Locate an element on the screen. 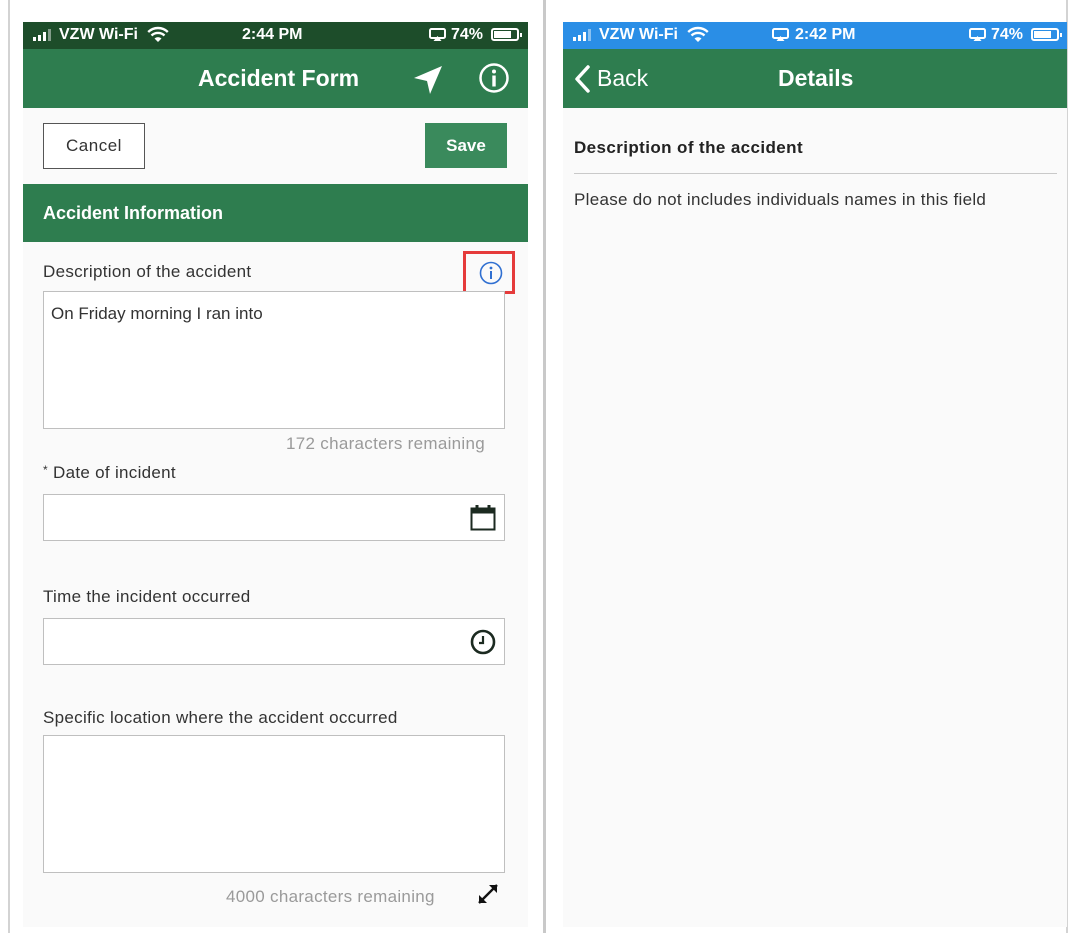 Image resolution: width=1072 pixels, height=933 pixels. status-bar: VZW Wi-Fi 2:42 PM 74% is located at coordinates (815, 35).